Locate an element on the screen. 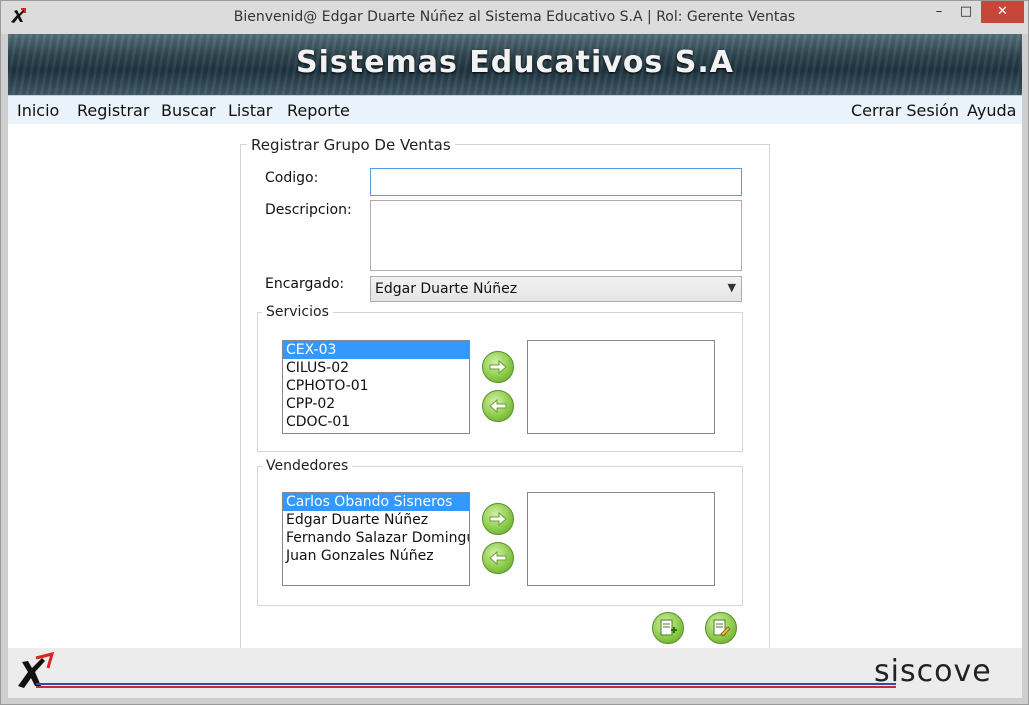  footer: siscove is located at coordinates (515, 673).